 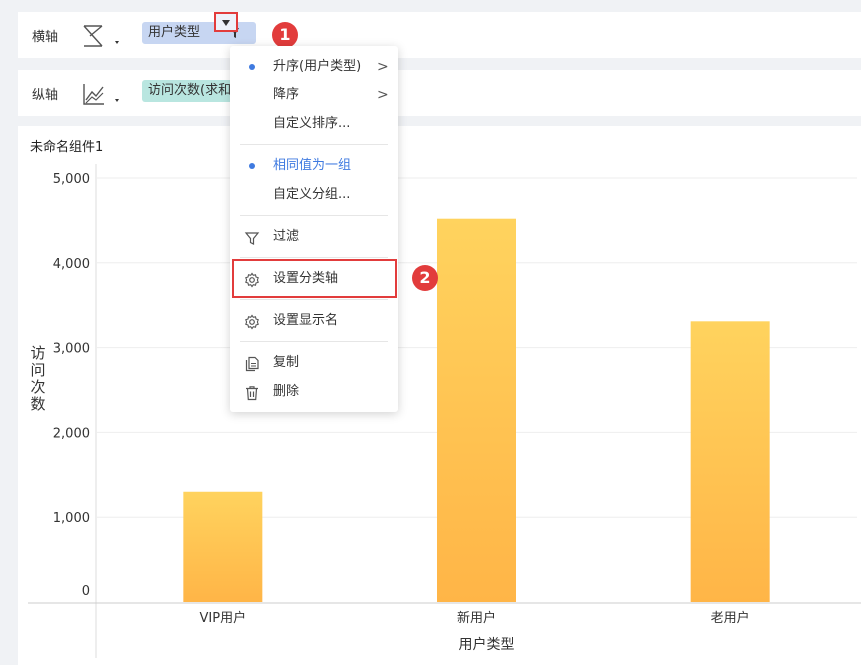 What do you see at coordinates (252, 392) in the screenshot?
I see `trash-icon` at bounding box center [252, 392].